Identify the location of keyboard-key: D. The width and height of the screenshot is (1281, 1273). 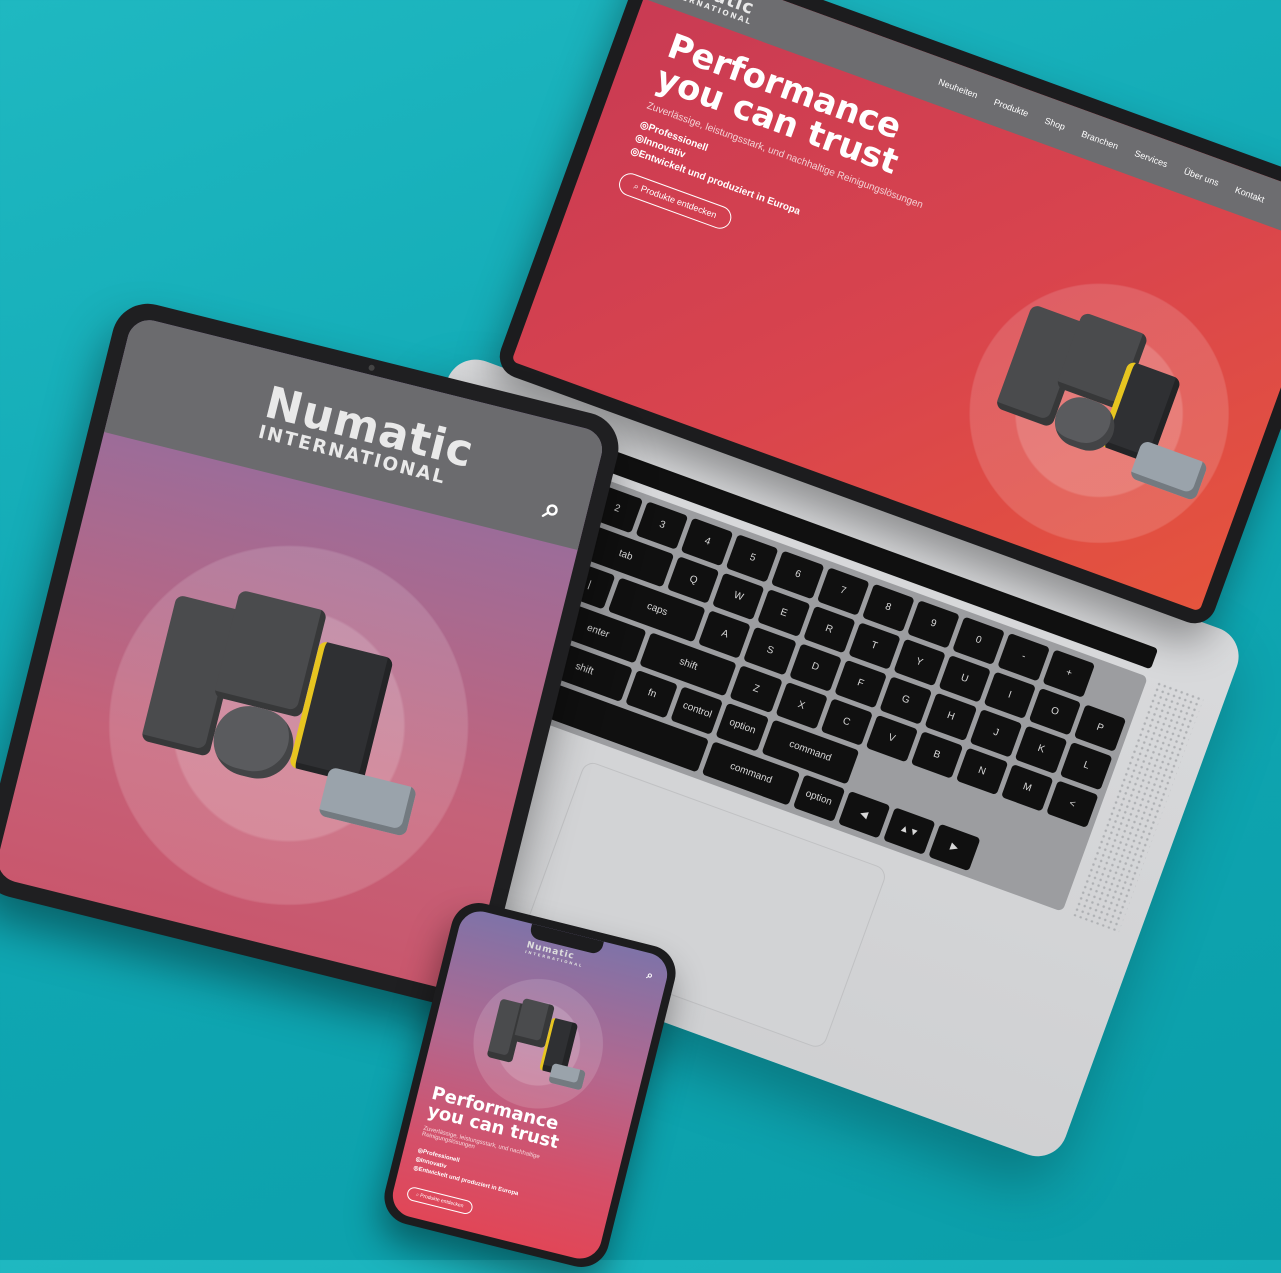
(815, 667).